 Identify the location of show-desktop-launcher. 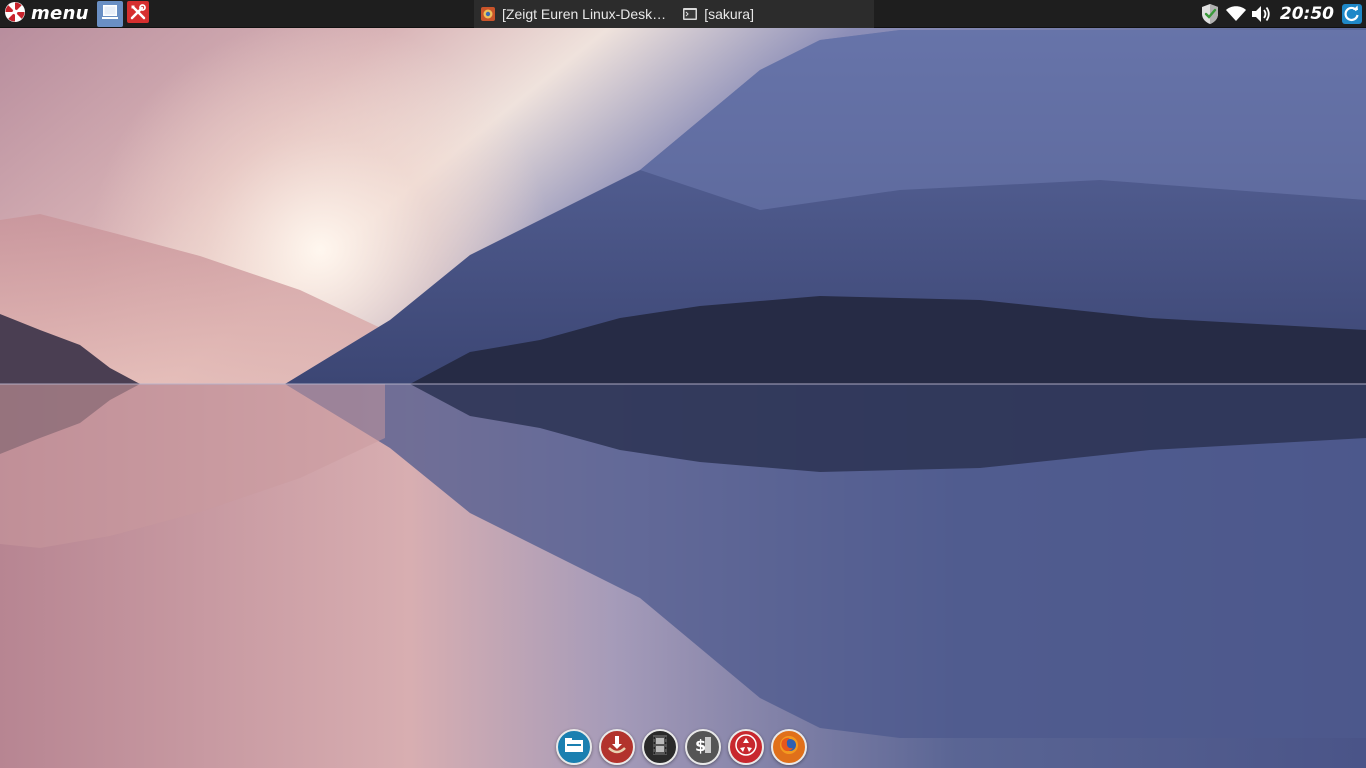
(109, 13).